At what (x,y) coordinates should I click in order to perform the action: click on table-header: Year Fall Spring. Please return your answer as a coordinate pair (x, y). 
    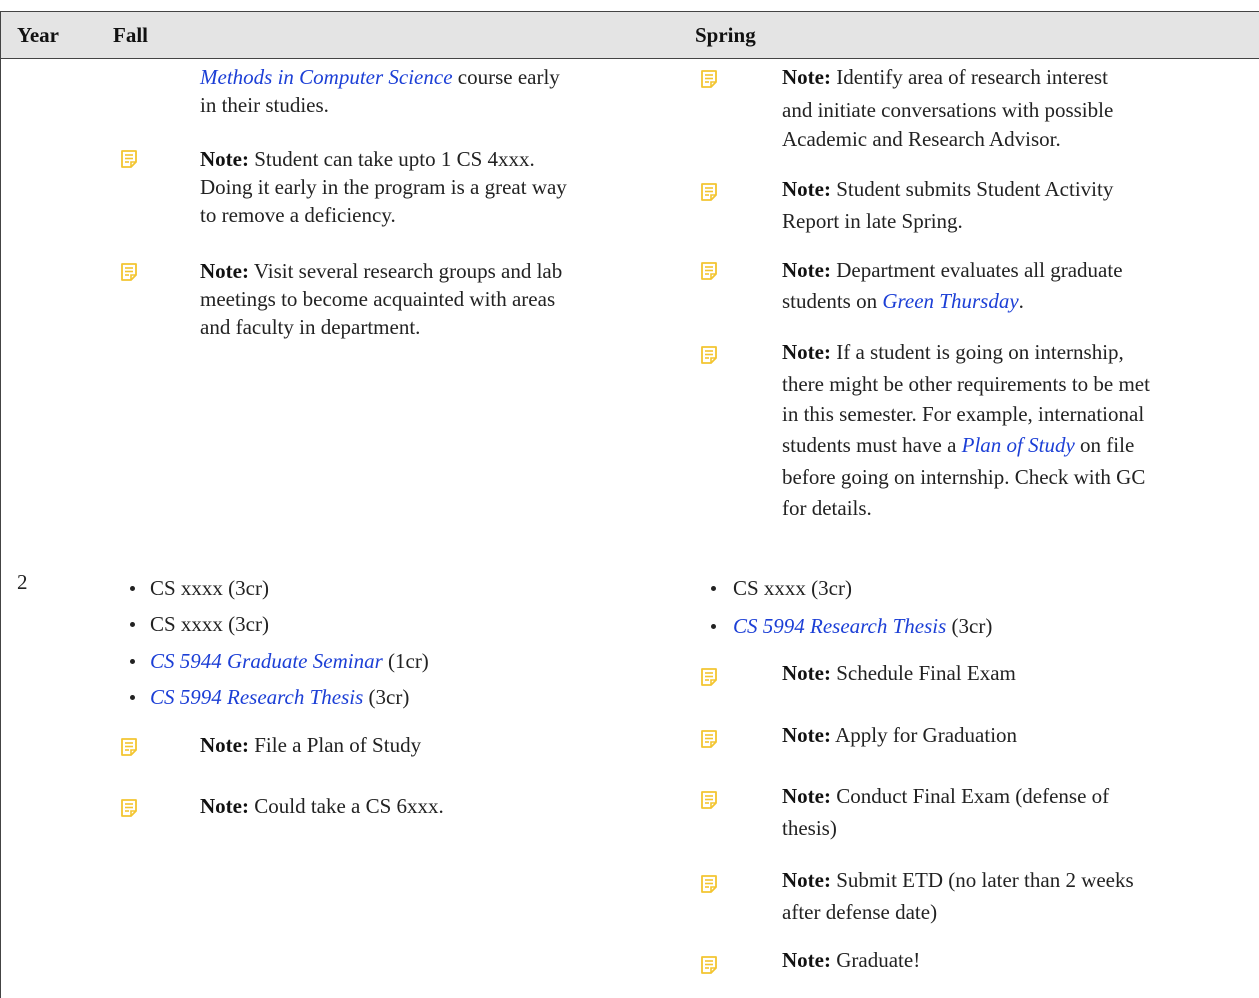
    Looking at the image, I should click on (629, 35).